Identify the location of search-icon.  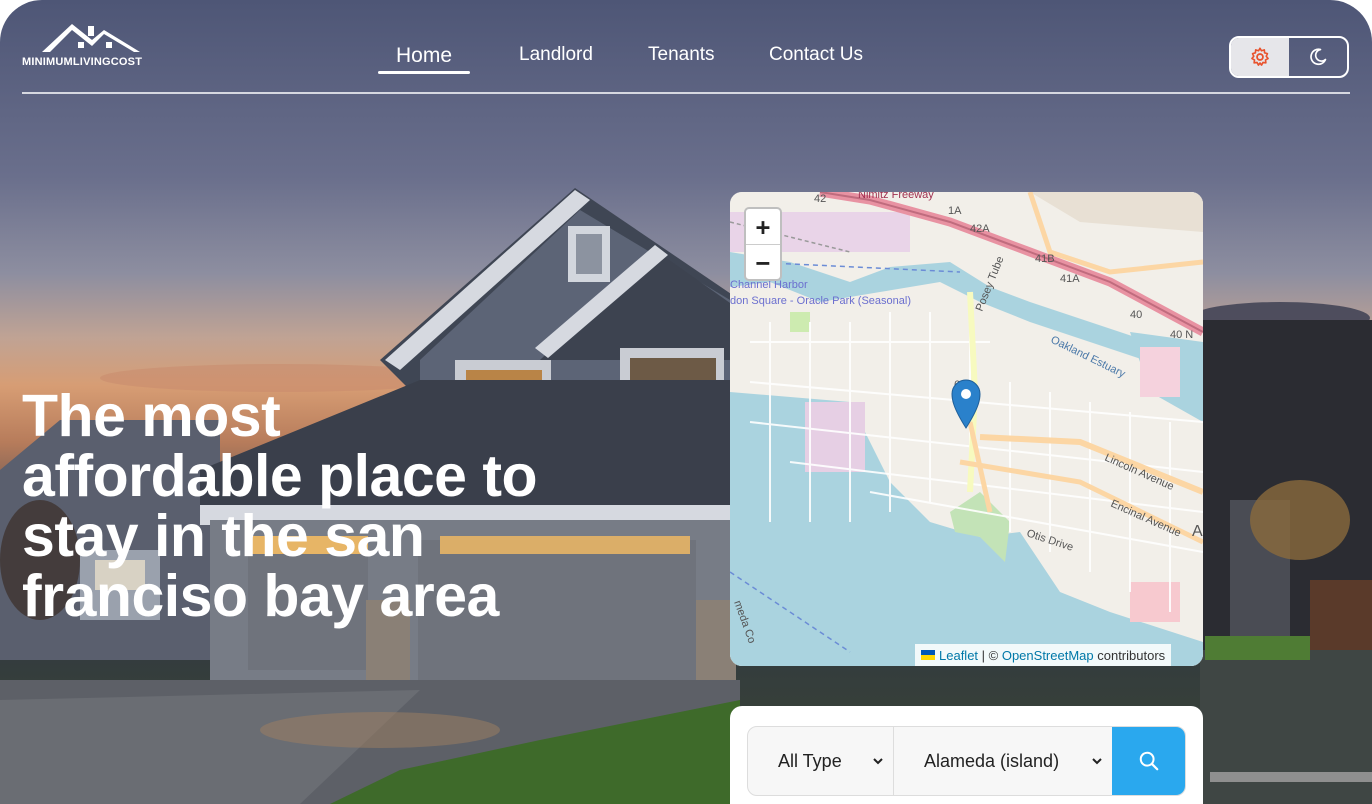
(1148, 761).